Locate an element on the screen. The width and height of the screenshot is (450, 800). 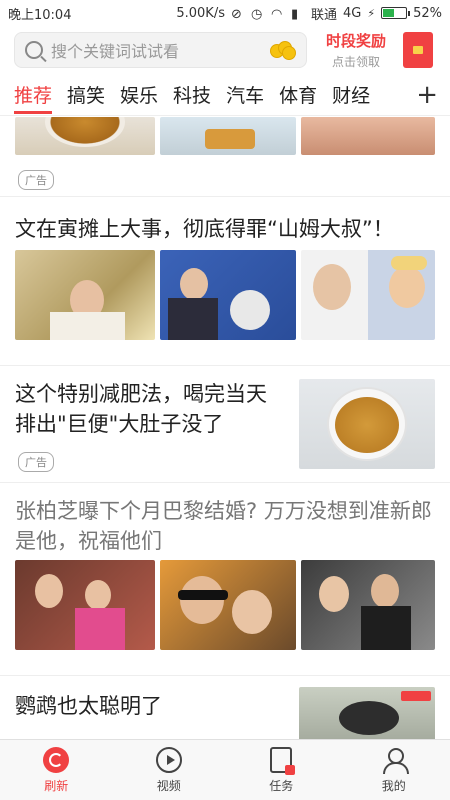
header: 搜个关键词试试看 时段奖励 点击领取 is located at coordinates (225, 50).